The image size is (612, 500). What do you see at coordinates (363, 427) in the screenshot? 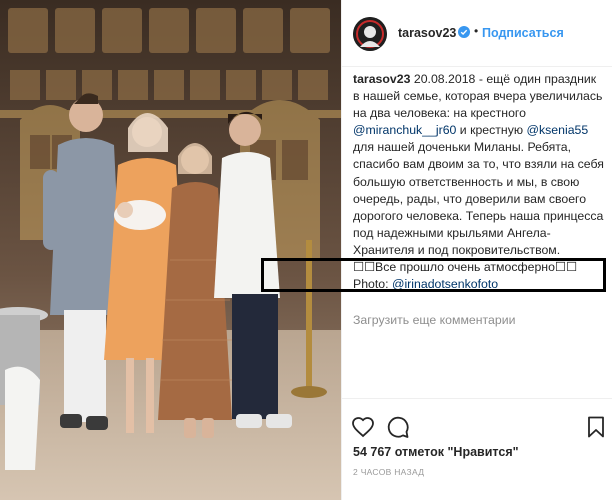
I see `heart-icon` at bounding box center [363, 427].